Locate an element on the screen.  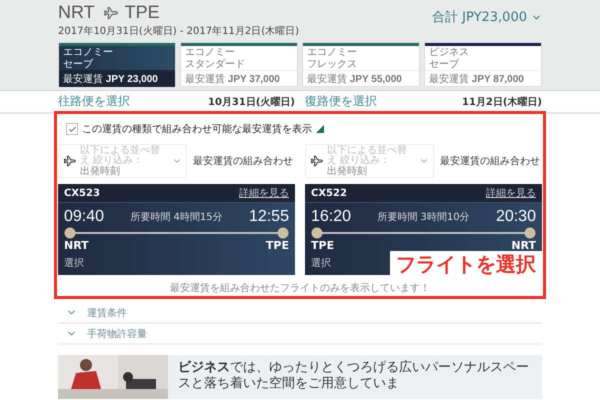
flight-duration: 所要時間 3時間10分 is located at coordinates (423, 217).